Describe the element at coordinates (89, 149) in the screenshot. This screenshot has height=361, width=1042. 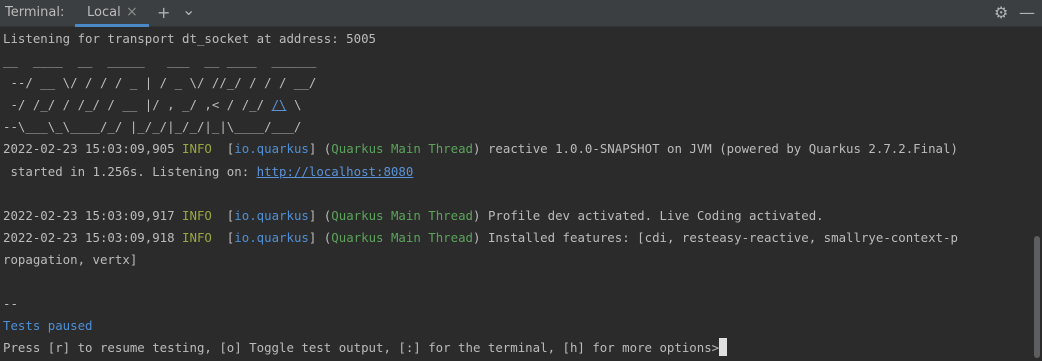
I see `log-timestamp: 2022-02-23 15:03:09,905` at that location.